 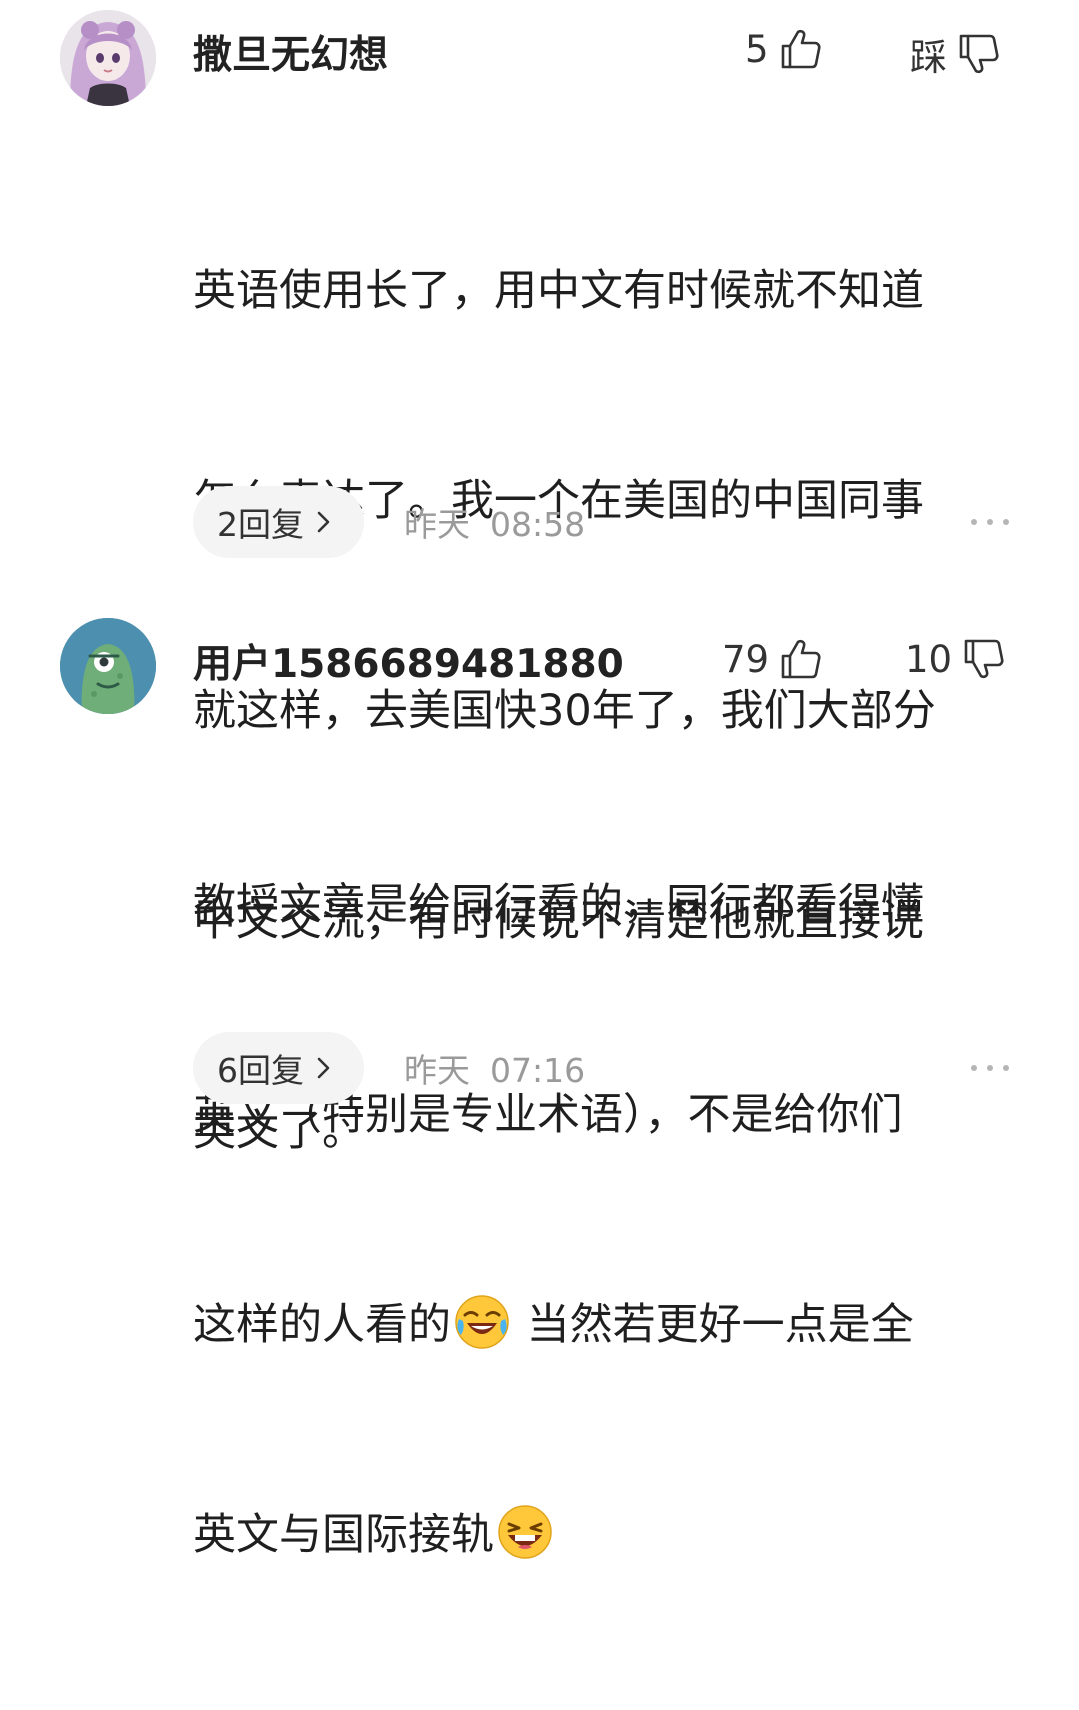 I want to click on replies-label: 2回复, so click(x=260, y=524).